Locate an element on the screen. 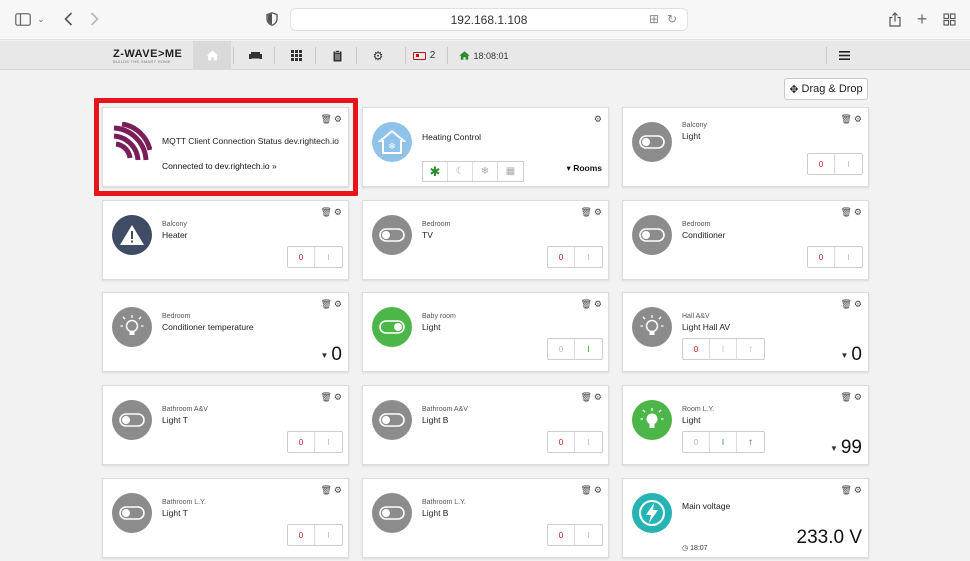 This screenshot has height=561, width=970. lightning-icon is located at coordinates (652, 513).